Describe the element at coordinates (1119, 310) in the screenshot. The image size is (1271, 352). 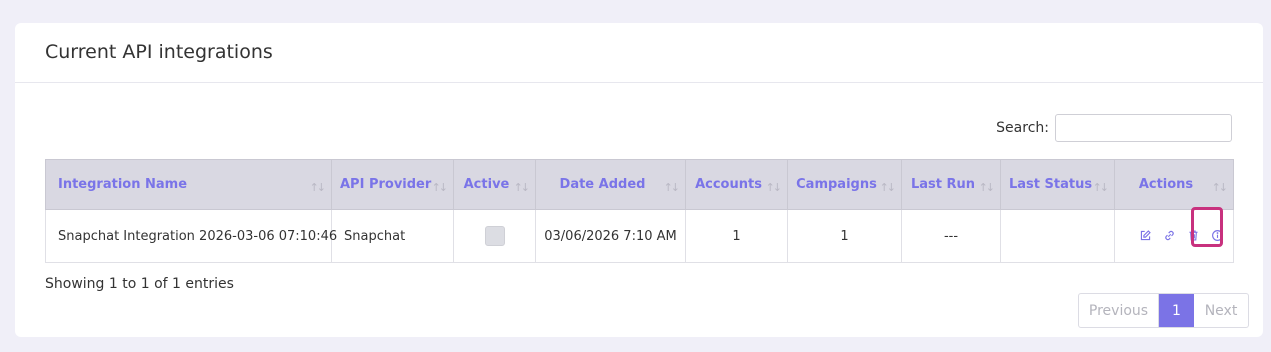
I see `pagination-previous-button: Previous` at that location.